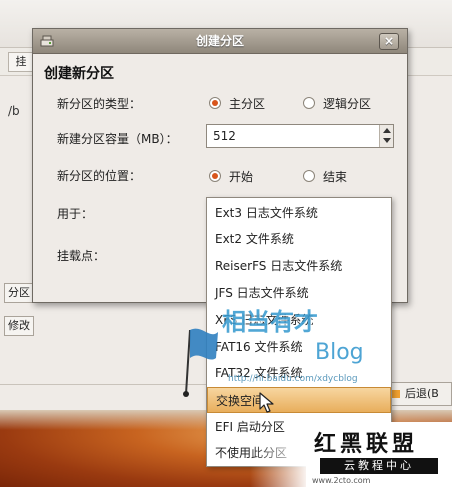 The image size is (452, 487). I want to click on dialog-title: 创建分区, so click(219, 41).